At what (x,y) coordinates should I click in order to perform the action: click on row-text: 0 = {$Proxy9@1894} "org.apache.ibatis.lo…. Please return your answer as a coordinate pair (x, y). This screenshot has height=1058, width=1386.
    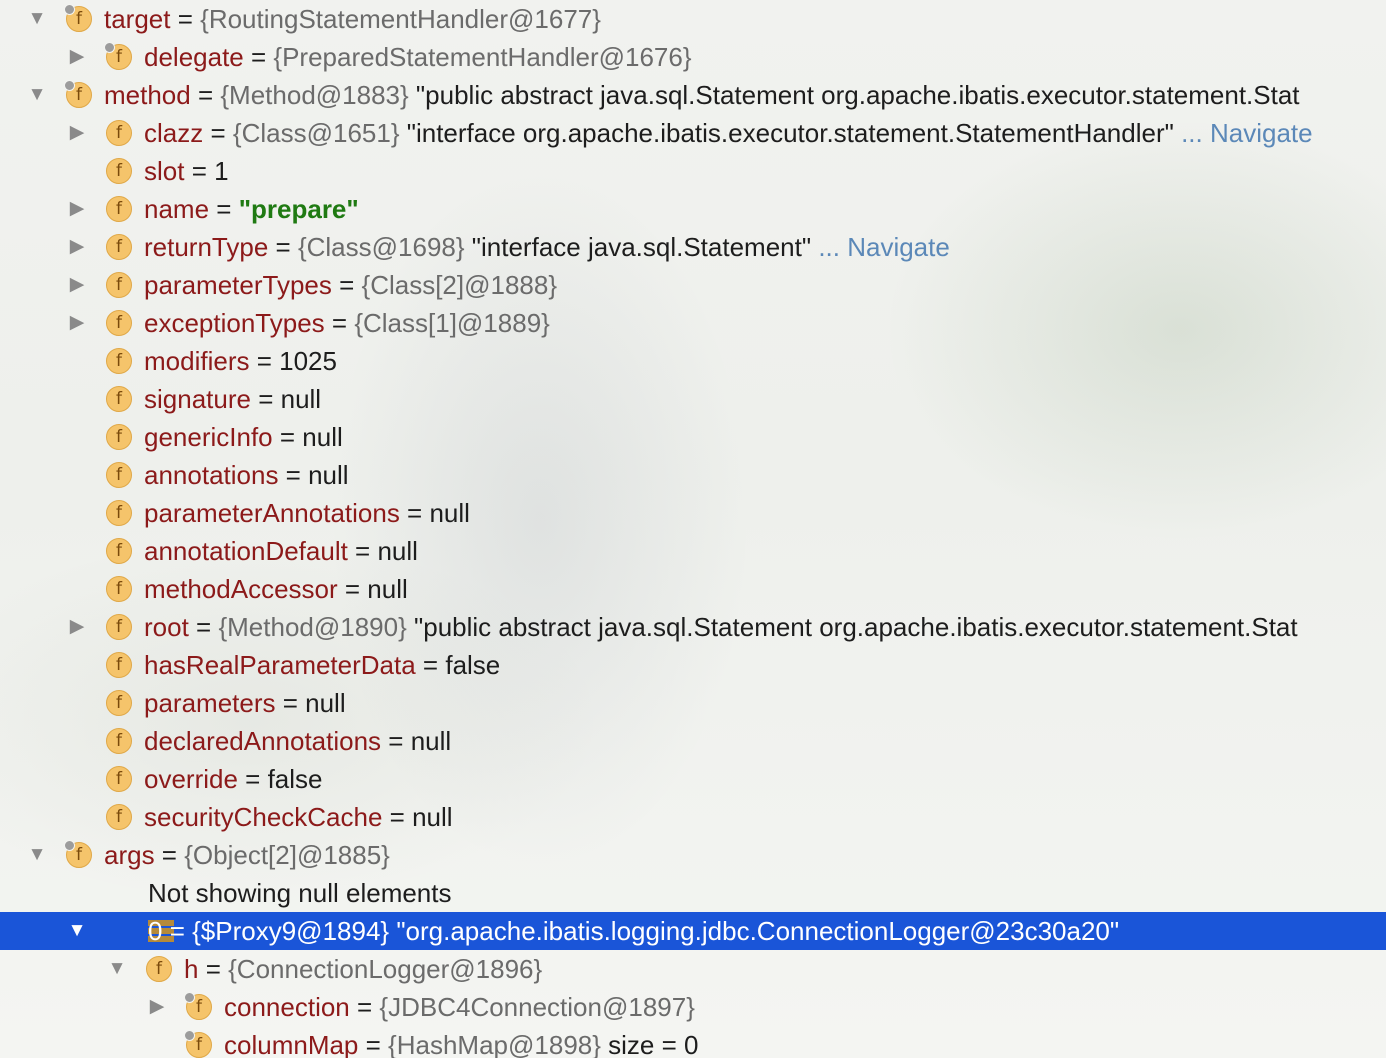
    Looking at the image, I should click on (633, 931).